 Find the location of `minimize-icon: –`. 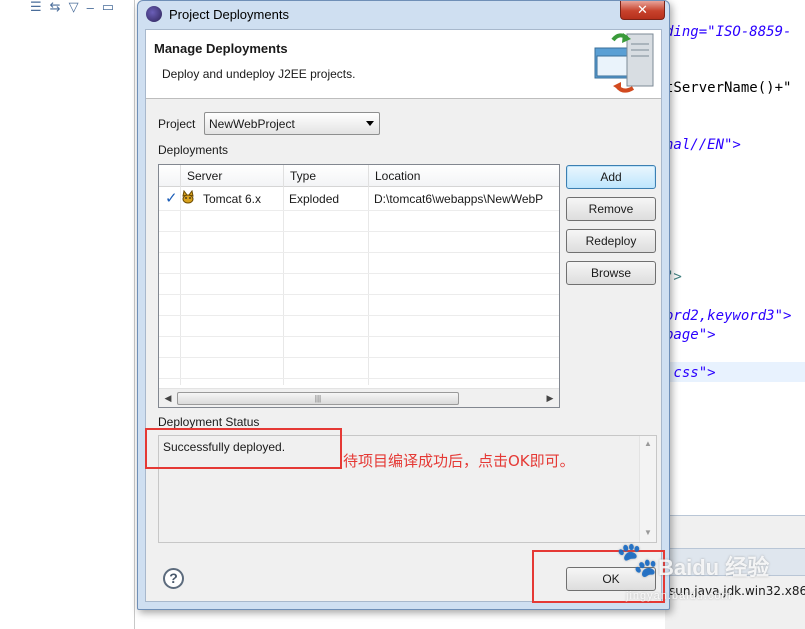

minimize-icon: – is located at coordinates (90, 7).